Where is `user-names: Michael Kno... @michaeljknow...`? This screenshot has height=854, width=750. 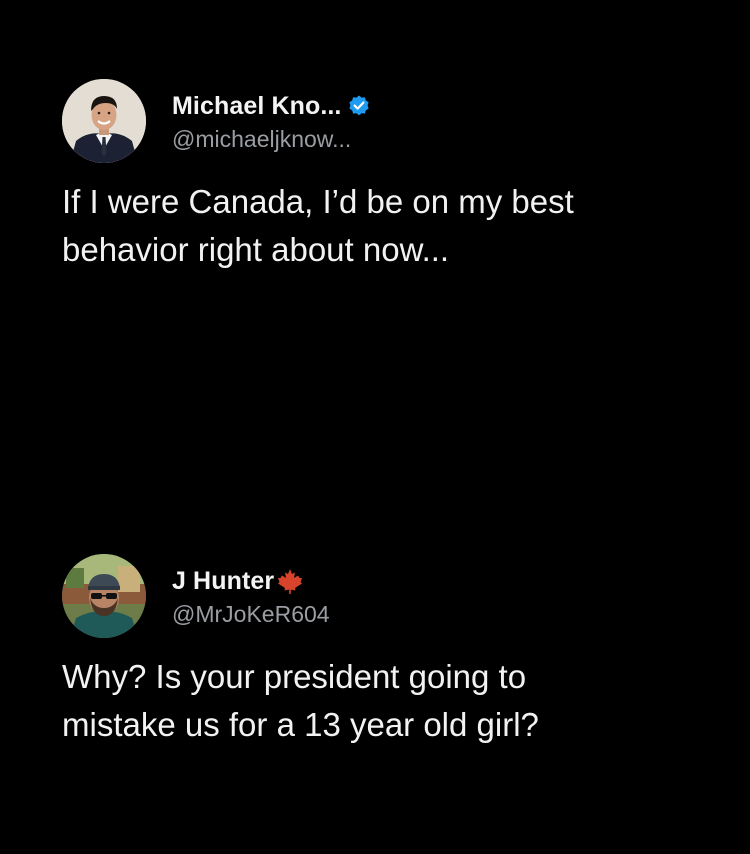 user-names: Michael Kno... @michaeljknow... is located at coordinates (271, 121).